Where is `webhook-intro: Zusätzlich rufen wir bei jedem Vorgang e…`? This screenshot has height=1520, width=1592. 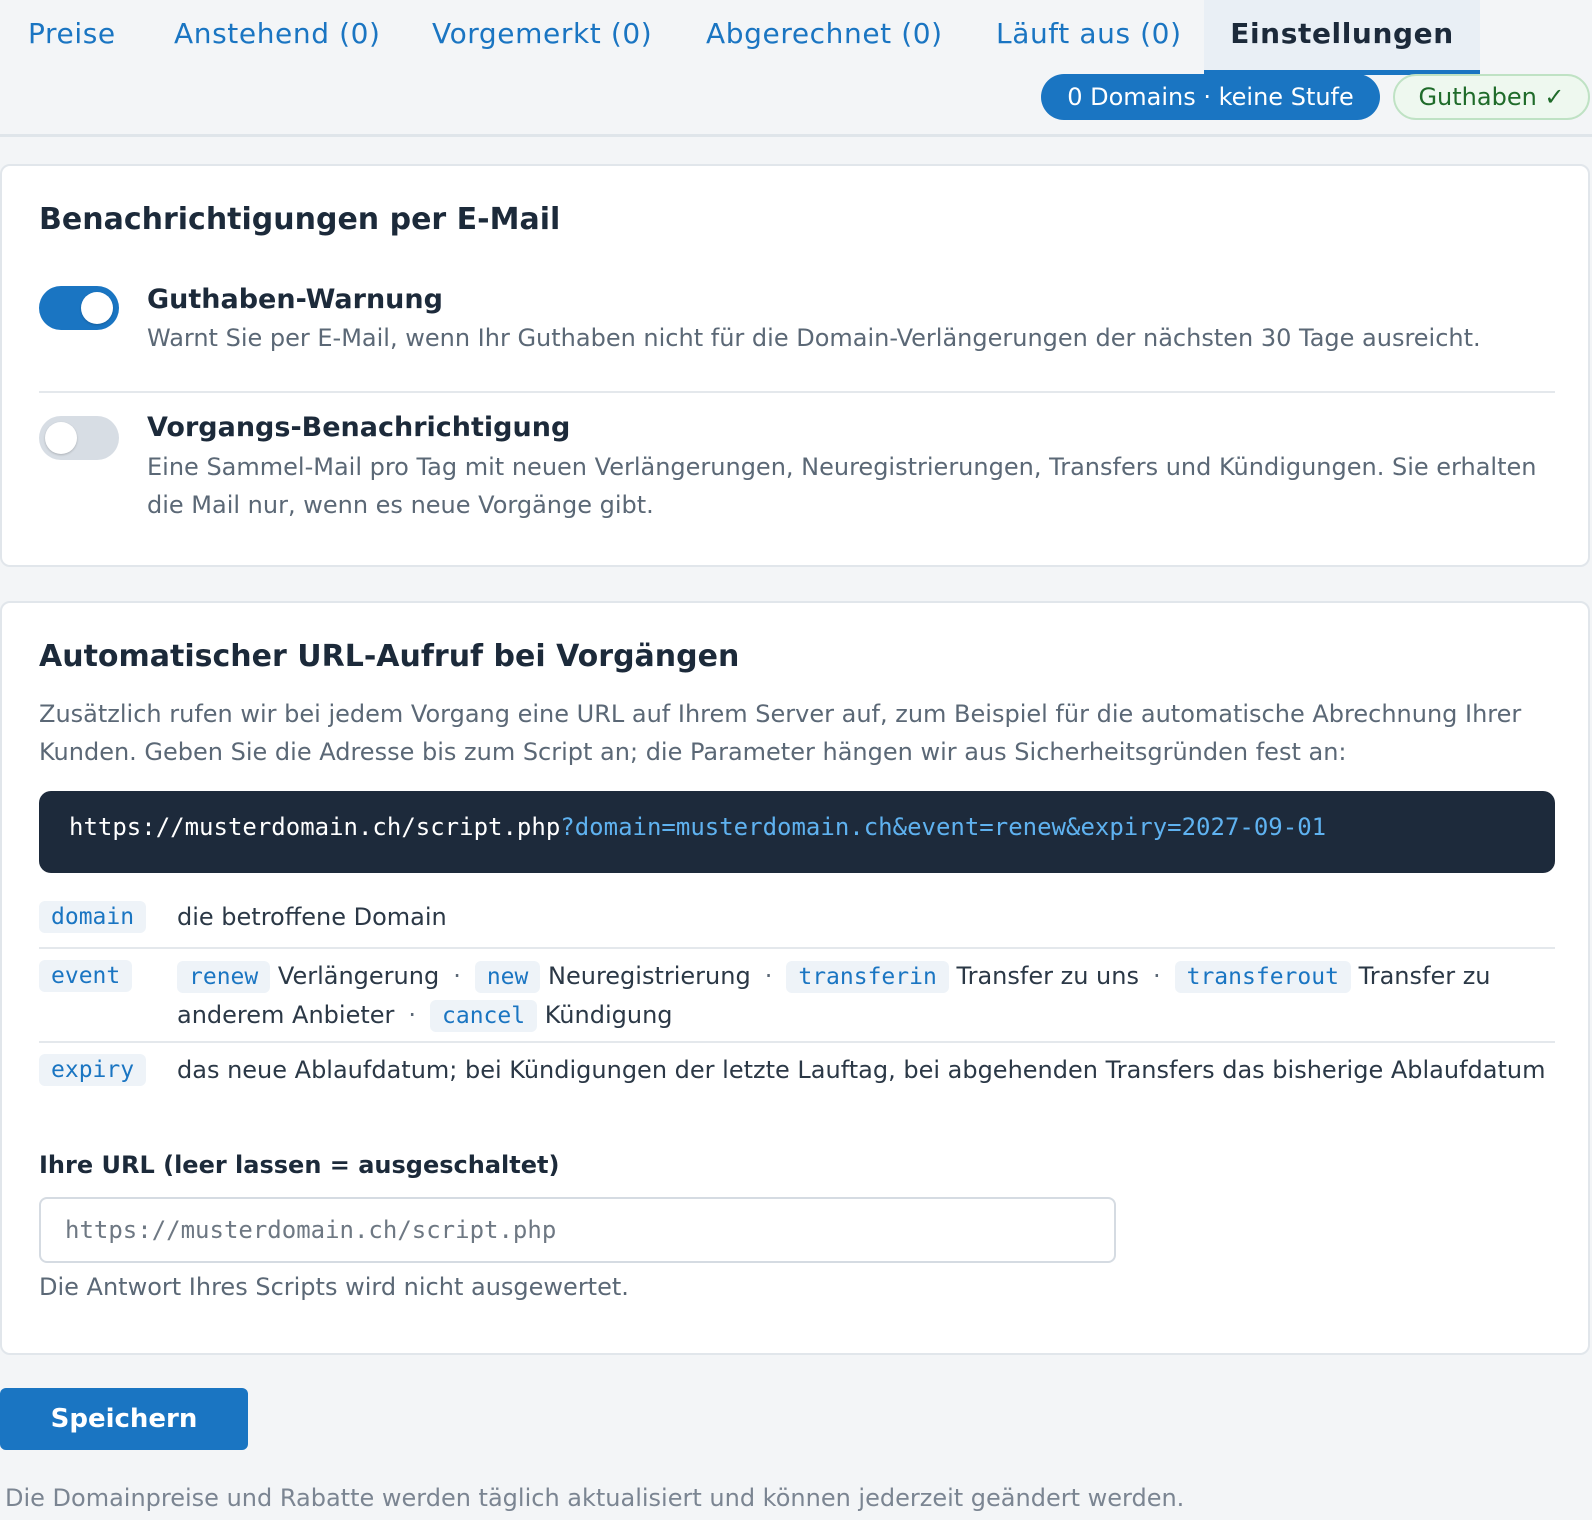 webhook-intro: Zusätzlich rufen wir bei jedem Vorgang e… is located at coordinates (780, 733).